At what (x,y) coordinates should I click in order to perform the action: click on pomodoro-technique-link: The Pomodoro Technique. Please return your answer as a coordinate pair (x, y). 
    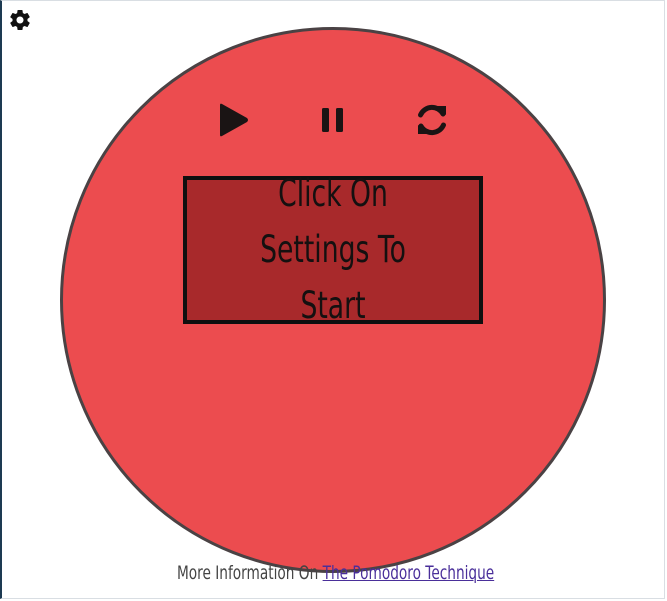
    Looking at the image, I should click on (409, 573).